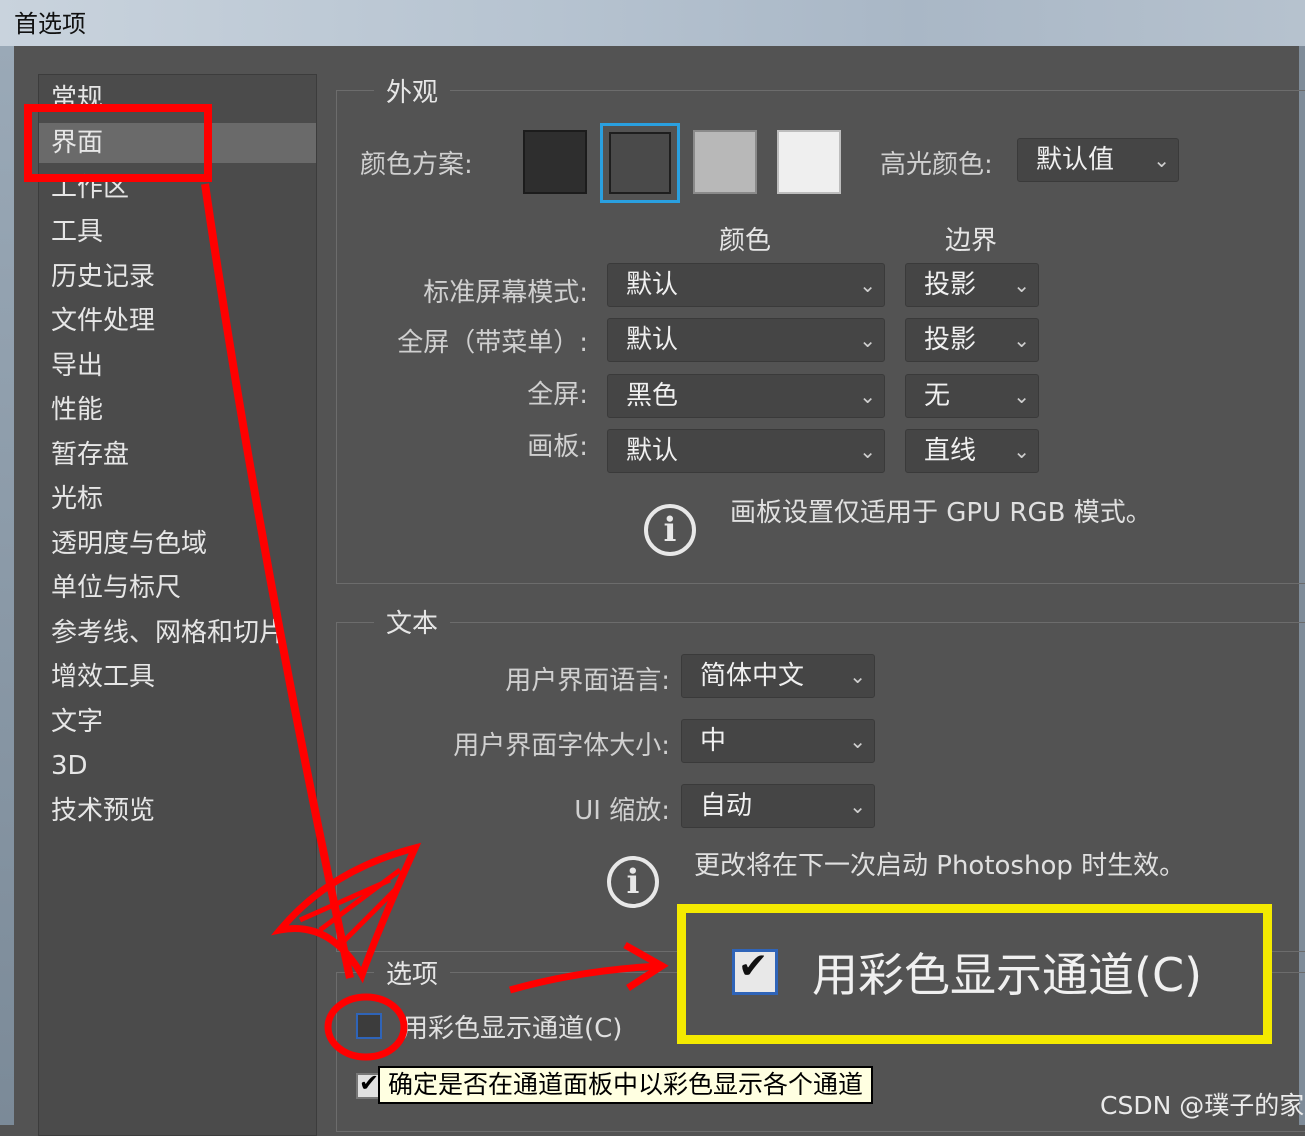 The height and width of the screenshot is (1136, 1305). What do you see at coordinates (177, 277) in the screenshot?
I see `sidebar-item-history: 历史记录` at bounding box center [177, 277].